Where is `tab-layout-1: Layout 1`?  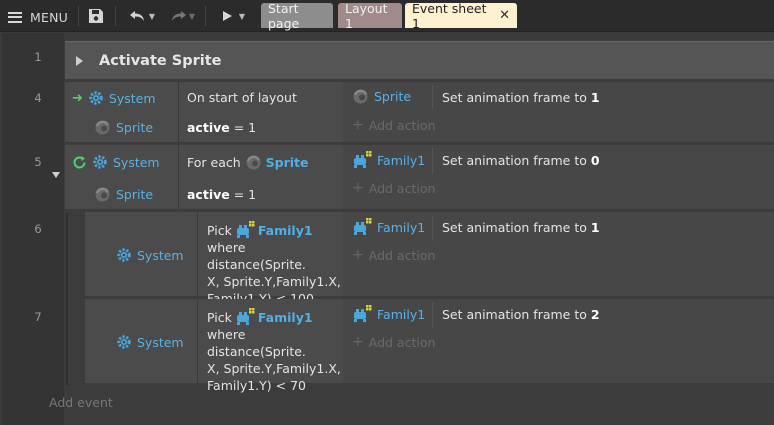
tab-layout-1: Layout 1 is located at coordinates (370, 15).